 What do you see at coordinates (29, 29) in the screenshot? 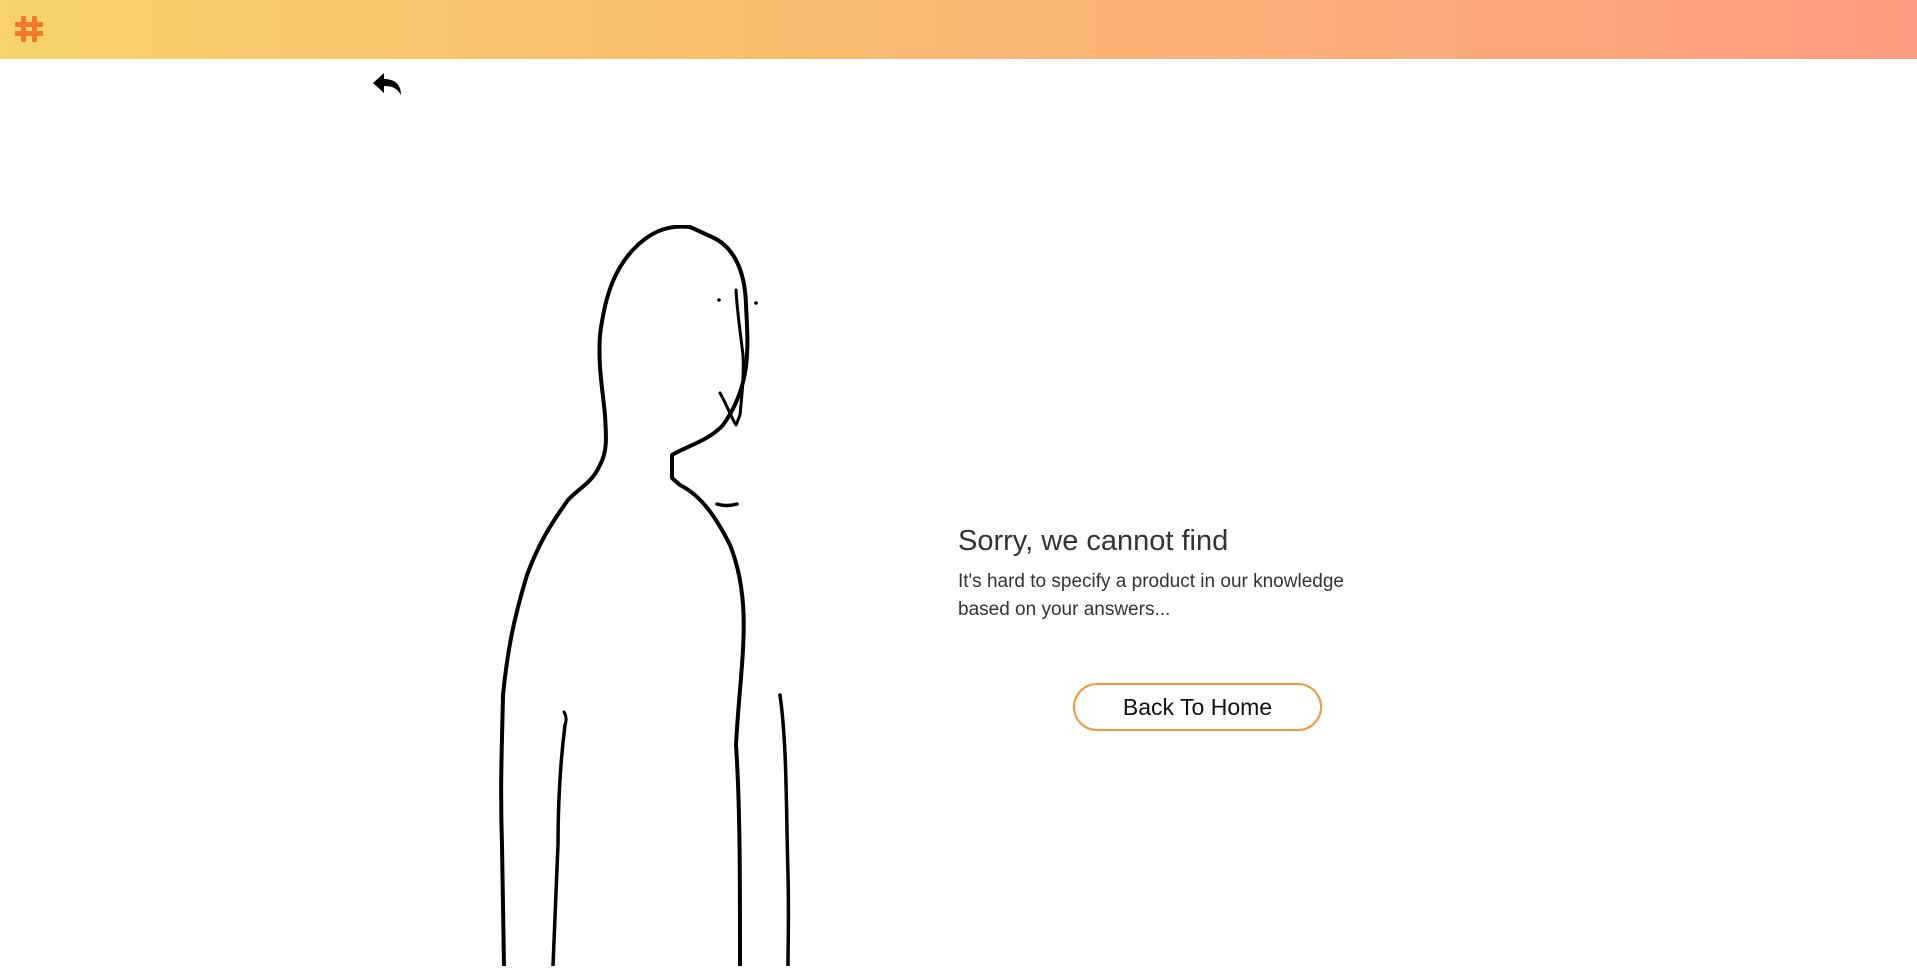
I see `brand-logo-icon` at bounding box center [29, 29].